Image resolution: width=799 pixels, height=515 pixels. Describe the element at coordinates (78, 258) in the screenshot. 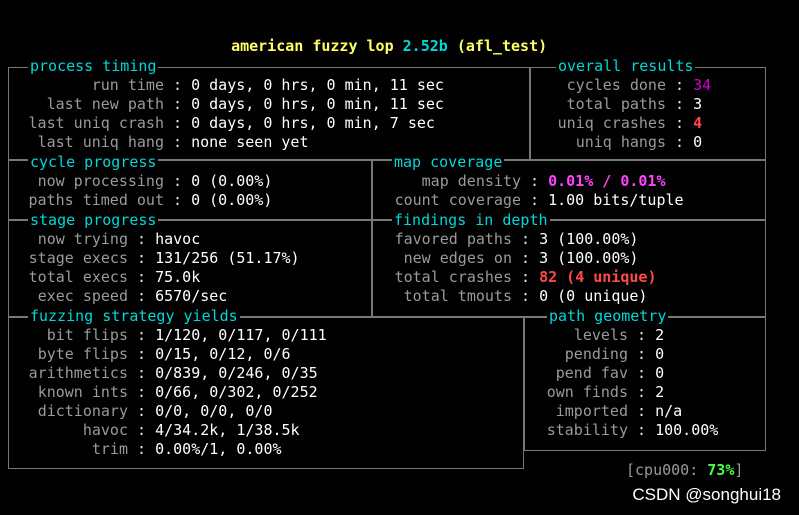

I see `row-label: stage execs` at that location.